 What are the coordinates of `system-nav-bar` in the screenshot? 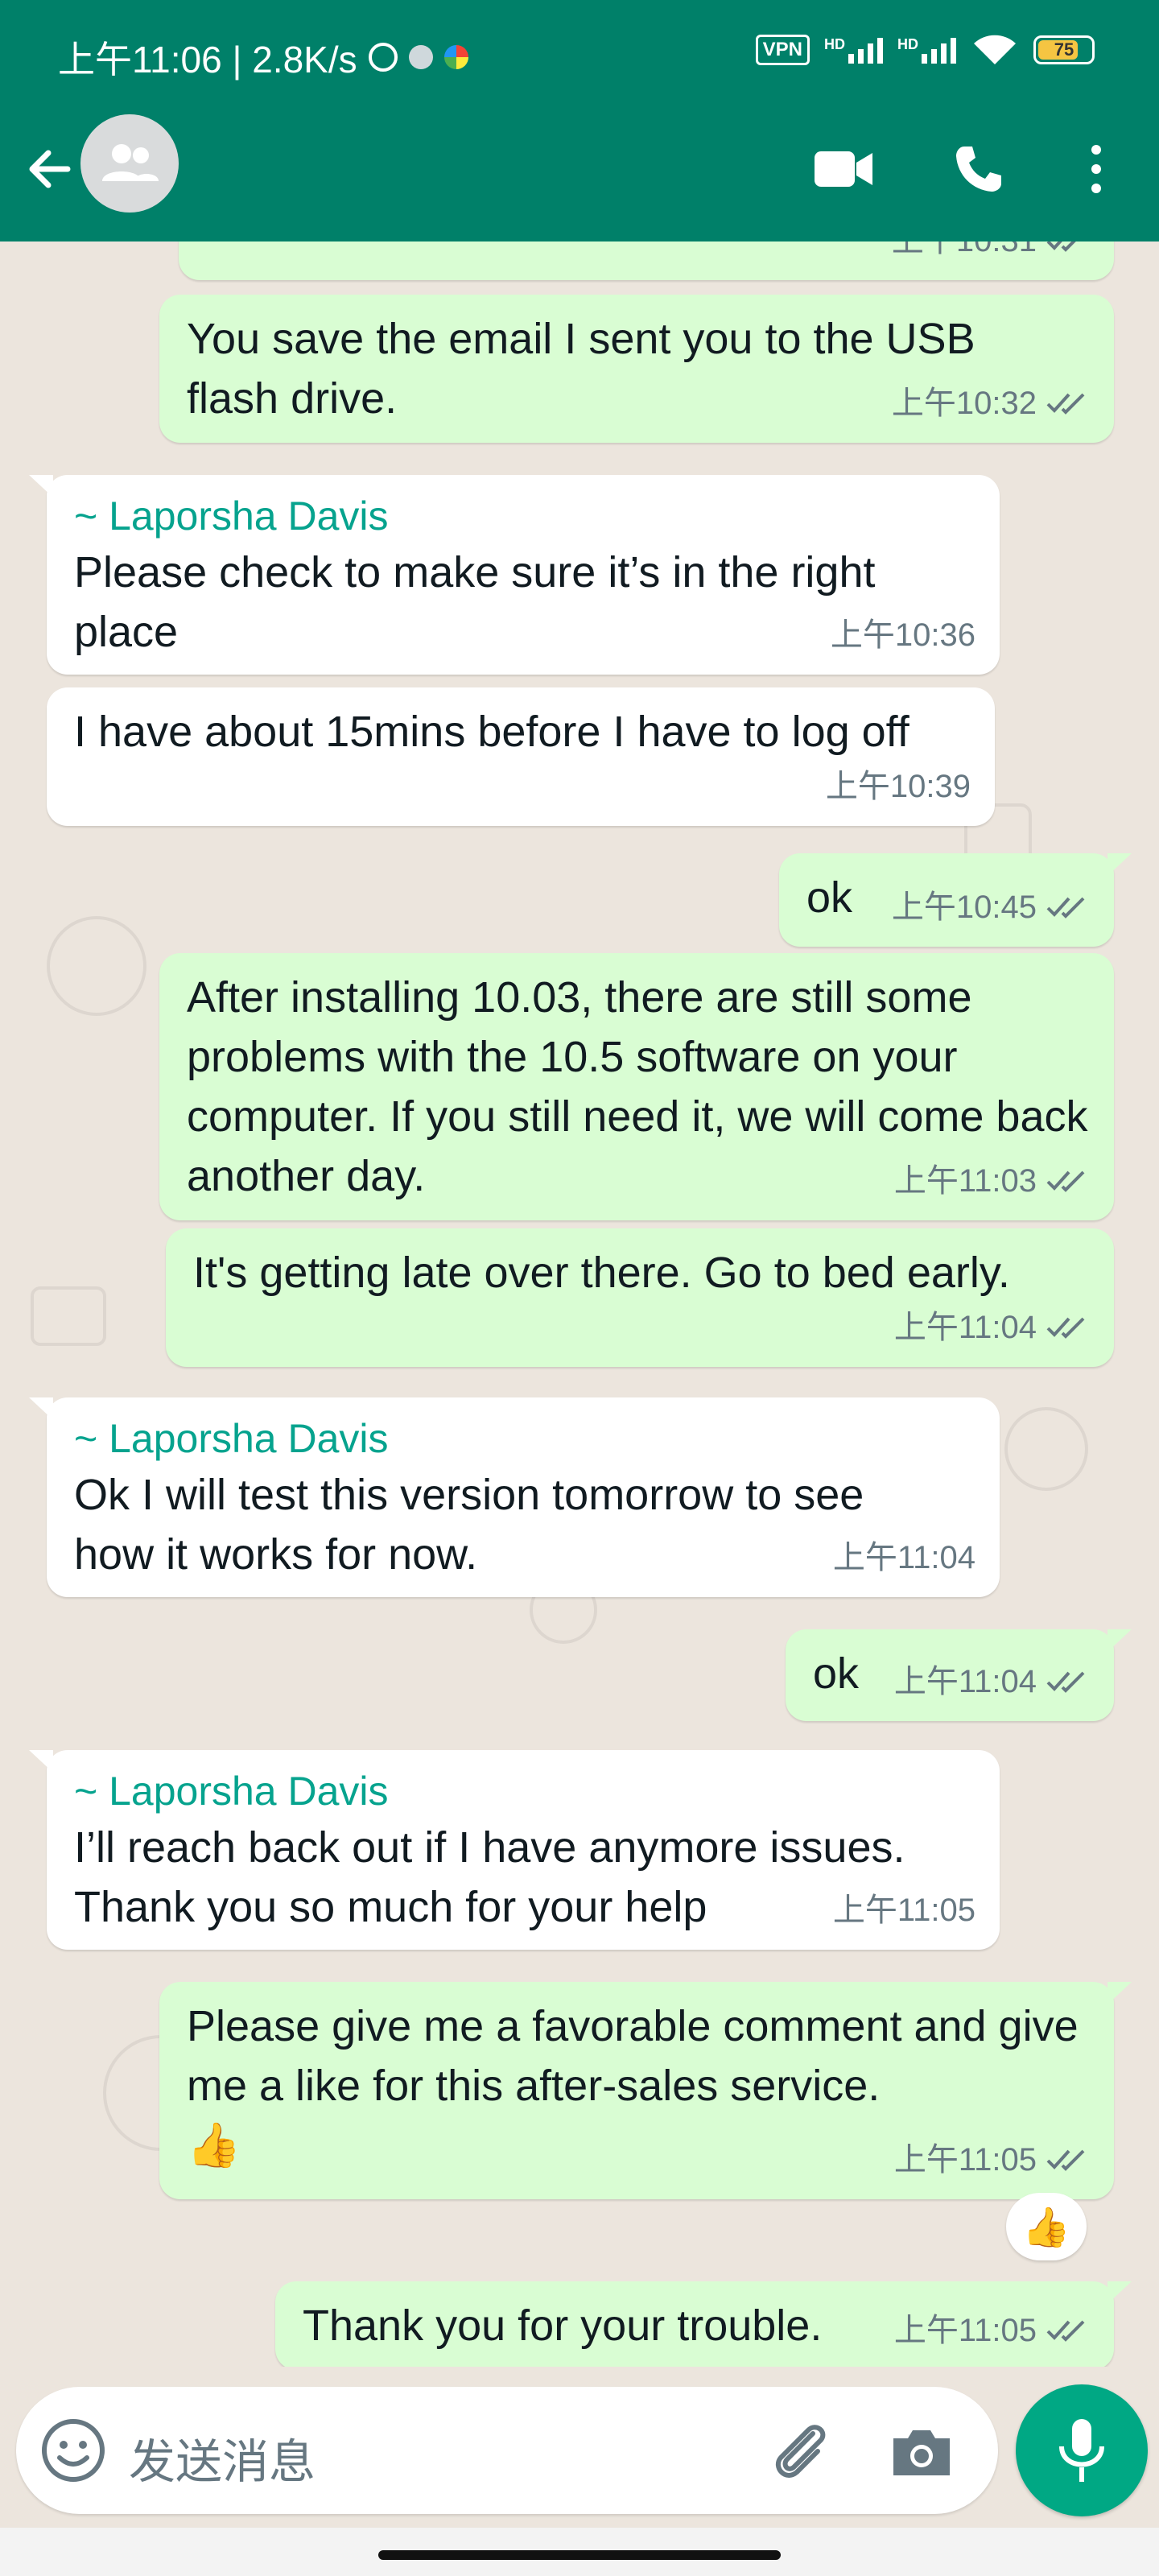 It's located at (579, 2552).